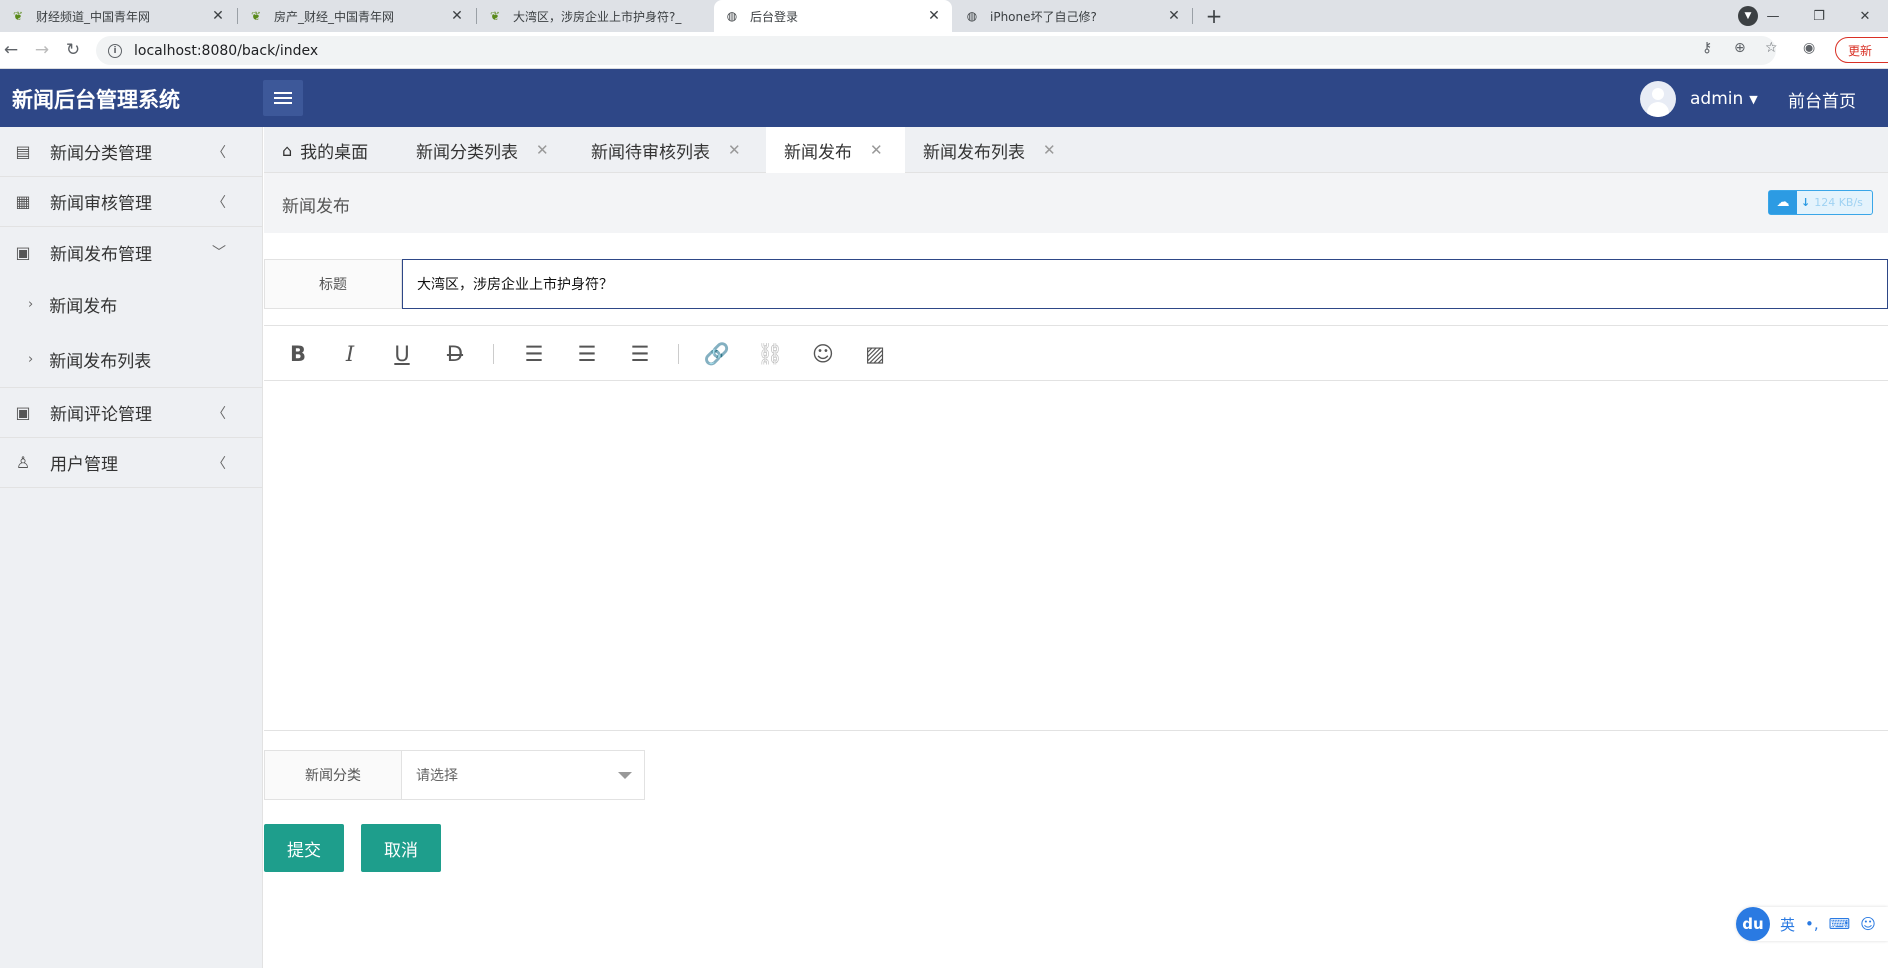 The width and height of the screenshot is (1888, 968). What do you see at coordinates (23, 412) in the screenshot?
I see `comment-icon: ▣` at bounding box center [23, 412].